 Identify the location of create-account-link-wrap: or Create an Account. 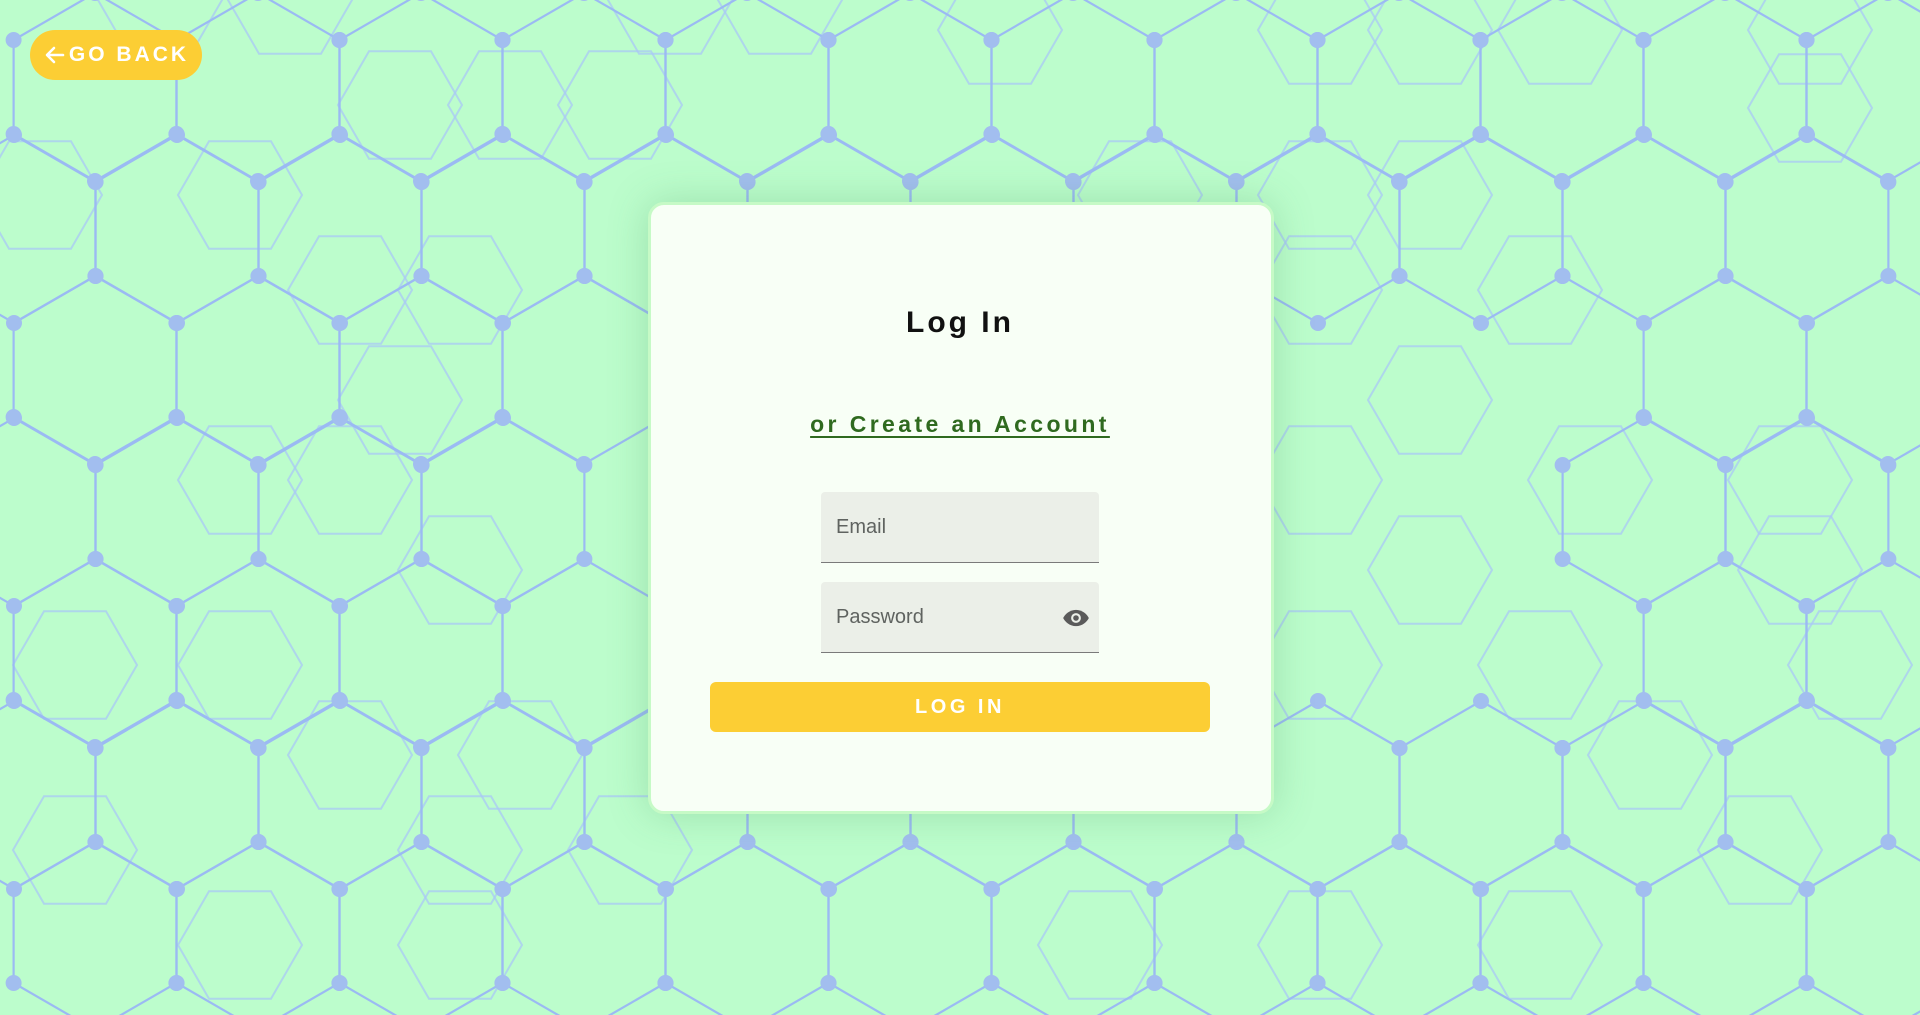
(960, 424).